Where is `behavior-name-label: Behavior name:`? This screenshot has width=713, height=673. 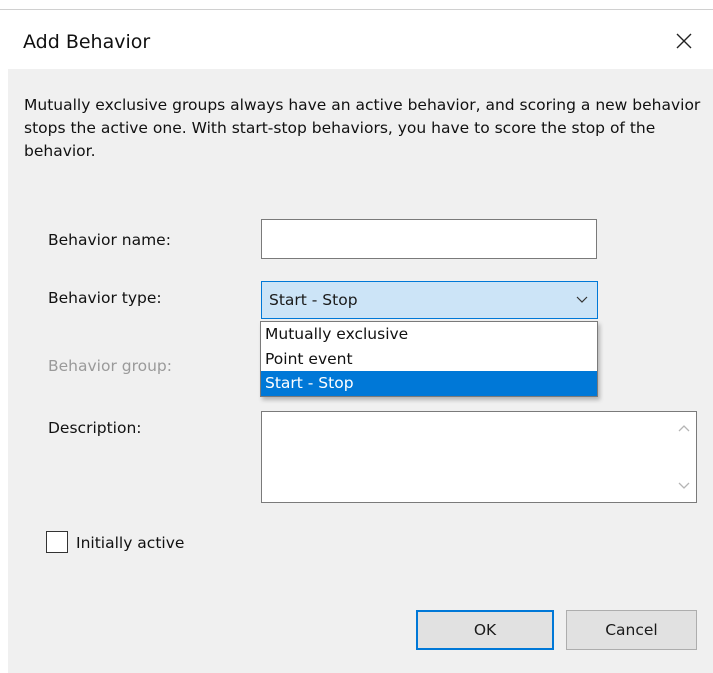
behavior-name-label: Behavior name: is located at coordinates (109, 240).